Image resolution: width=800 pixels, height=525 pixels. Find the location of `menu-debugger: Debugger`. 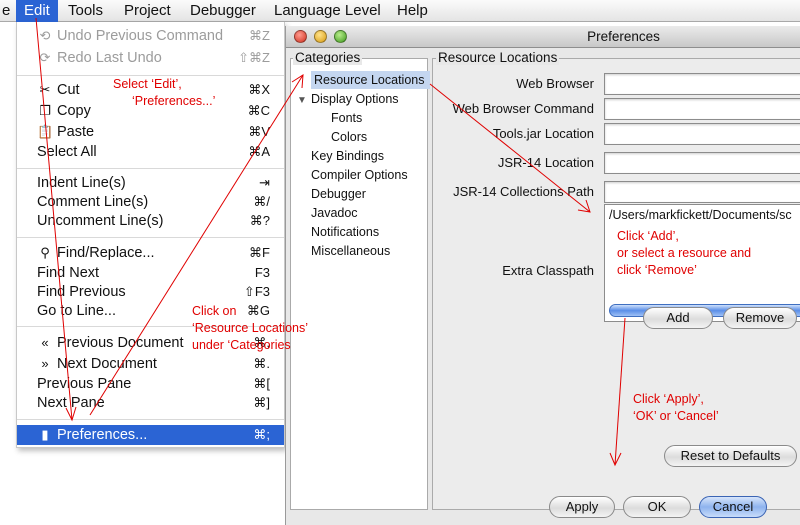

menu-debugger: Debugger is located at coordinates (223, 11).